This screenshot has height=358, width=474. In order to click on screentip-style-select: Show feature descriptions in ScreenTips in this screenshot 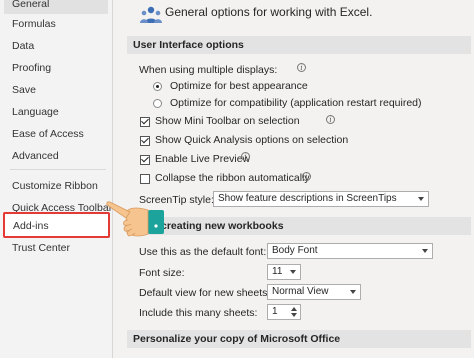, I will do `click(321, 199)`.